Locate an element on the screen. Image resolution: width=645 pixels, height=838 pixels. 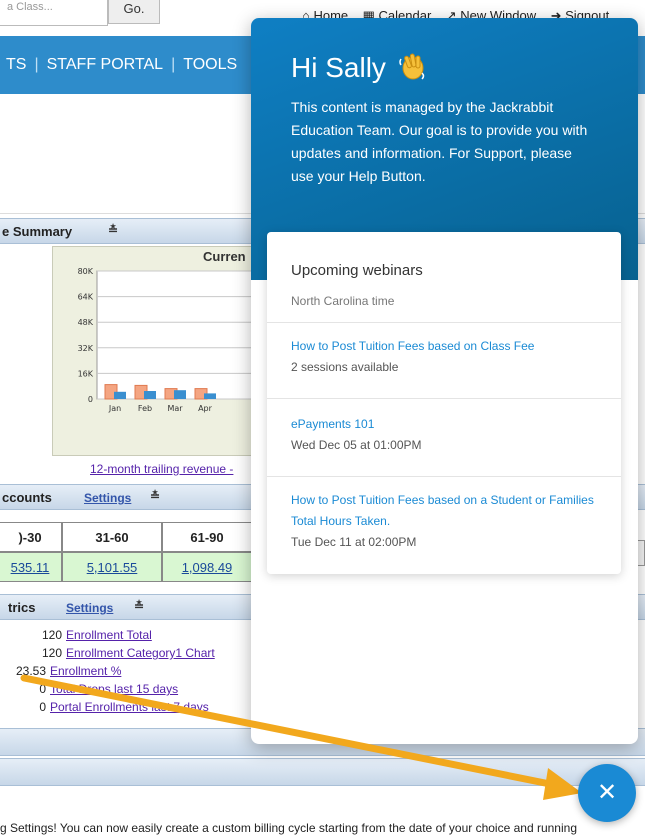
nav-item-staff-portal: STAFF PORTAL is located at coordinates (105, 64).